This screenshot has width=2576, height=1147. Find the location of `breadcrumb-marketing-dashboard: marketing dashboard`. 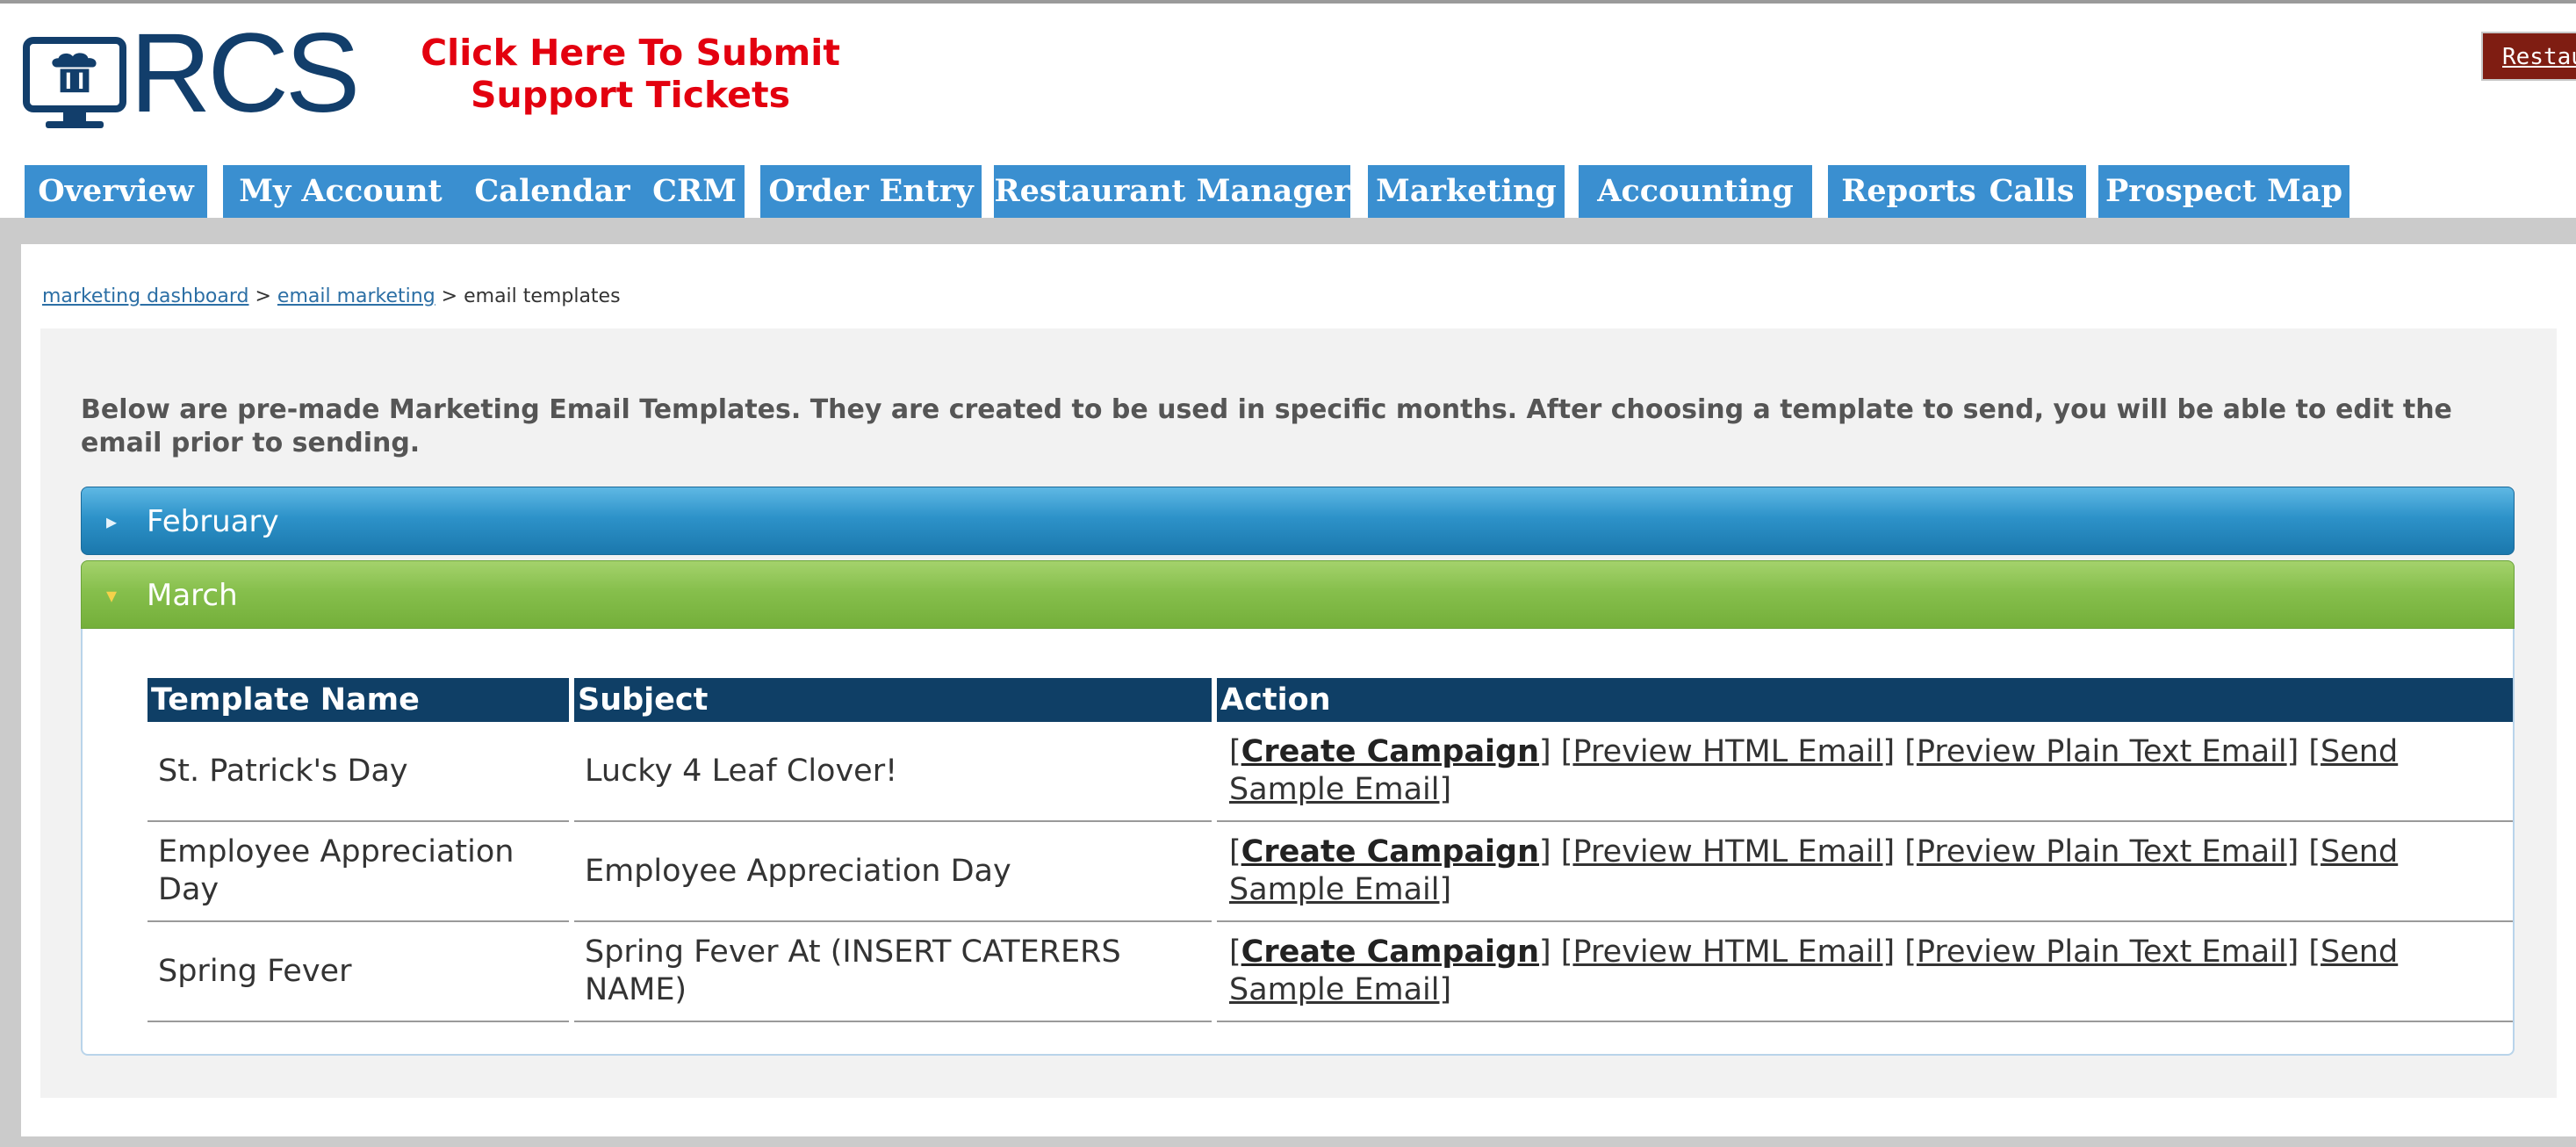

breadcrumb-marketing-dashboard: marketing dashboard is located at coordinates (145, 296).